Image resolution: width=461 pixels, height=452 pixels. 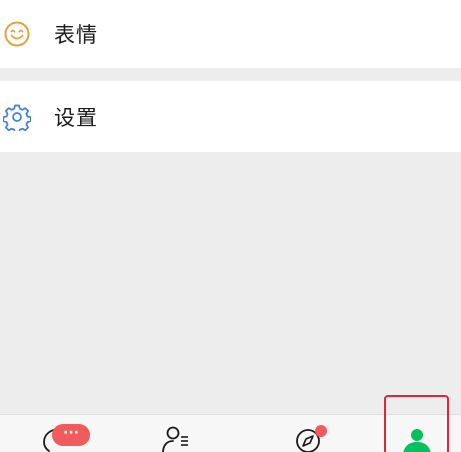 What do you see at coordinates (17, 117) in the screenshot?
I see `gear-icon` at bounding box center [17, 117].